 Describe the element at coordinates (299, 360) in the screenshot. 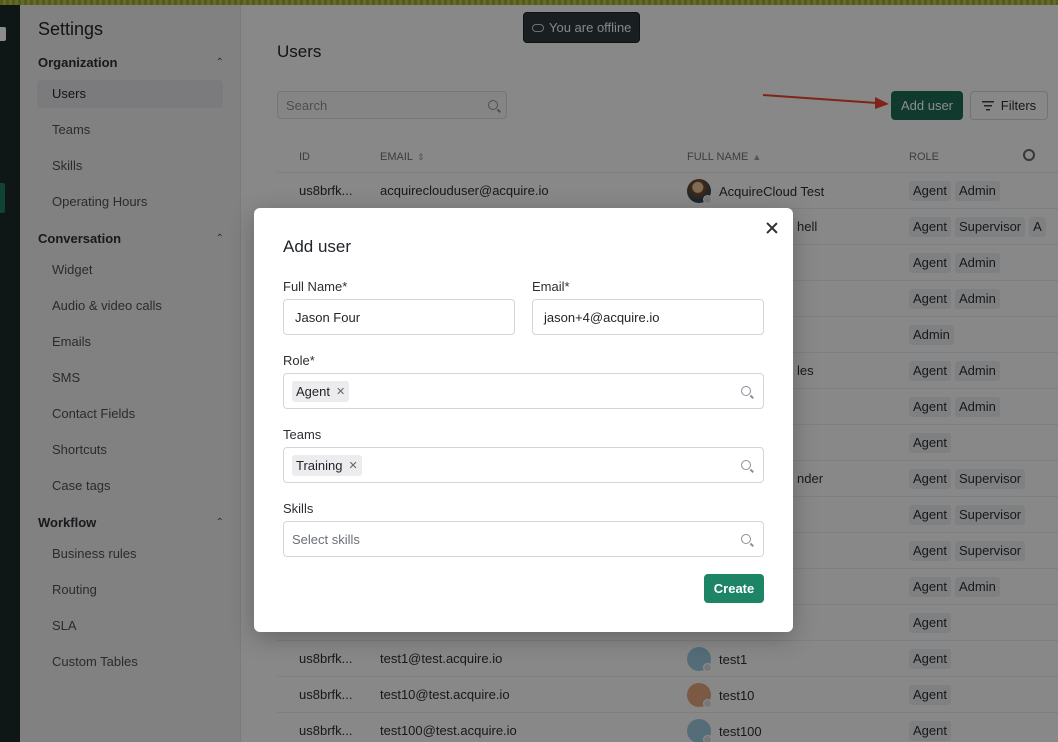

I see `role-label: Role*` at that location.